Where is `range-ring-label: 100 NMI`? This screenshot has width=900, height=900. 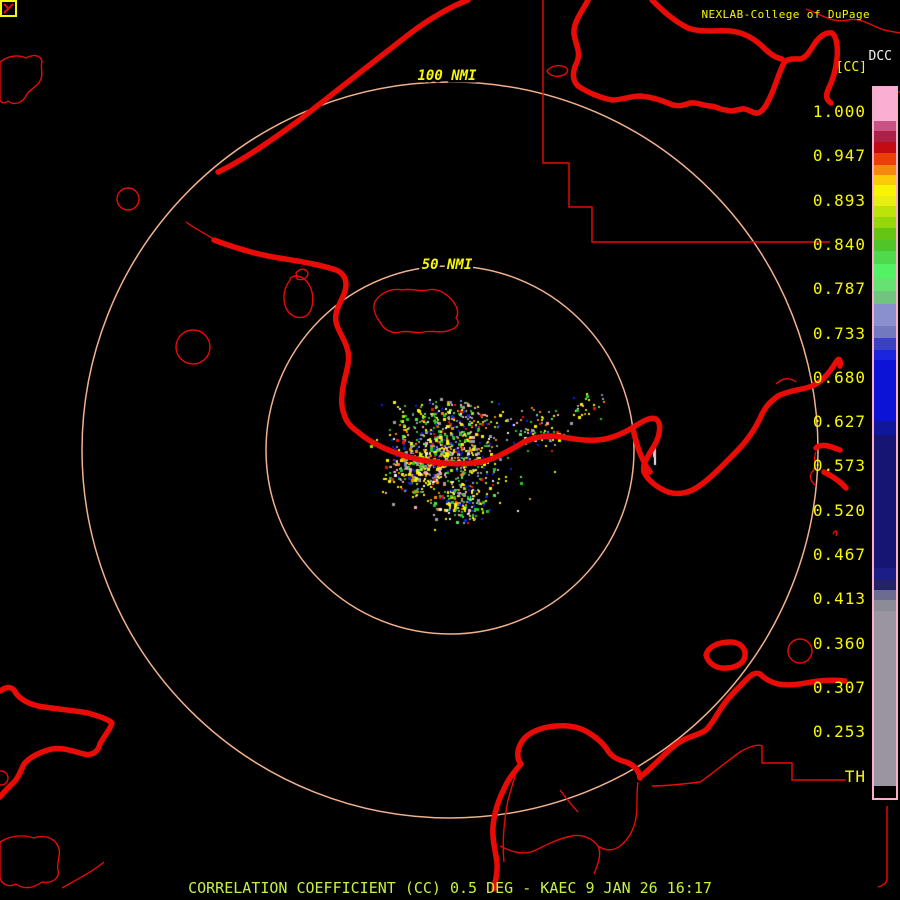
range-ring-label: 100 NMI is located at coordinates (447, 76).